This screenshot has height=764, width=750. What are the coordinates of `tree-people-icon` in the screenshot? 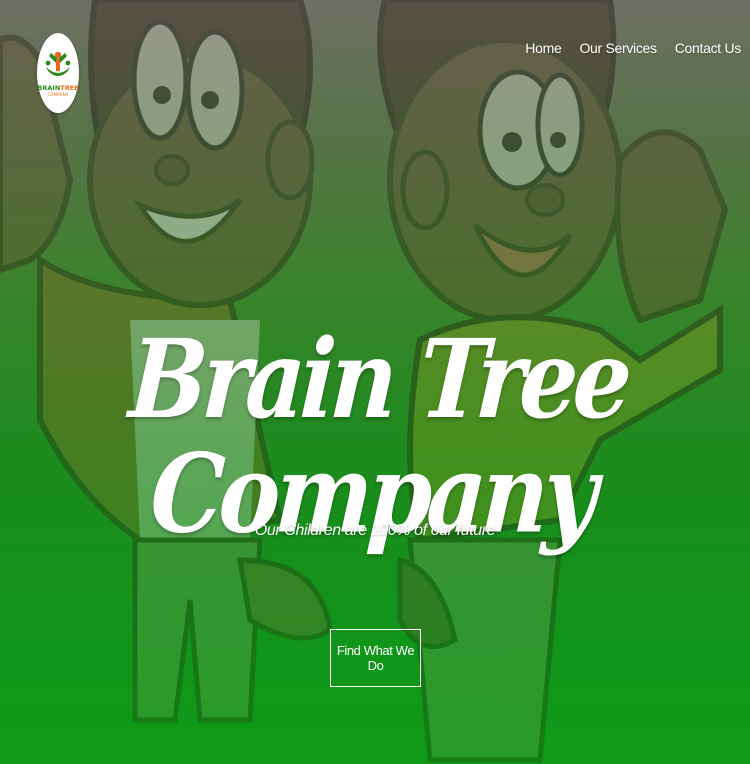 It's located at (58, 64).